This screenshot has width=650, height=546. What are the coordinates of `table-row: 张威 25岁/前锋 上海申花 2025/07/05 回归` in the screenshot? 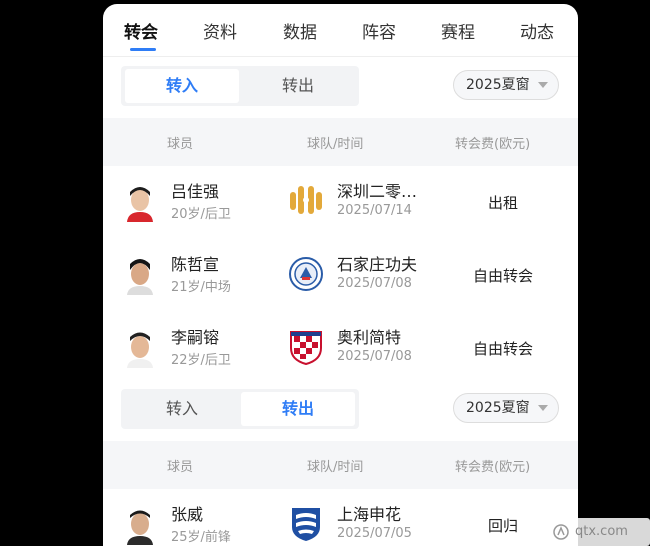 It's located at (340, 517).